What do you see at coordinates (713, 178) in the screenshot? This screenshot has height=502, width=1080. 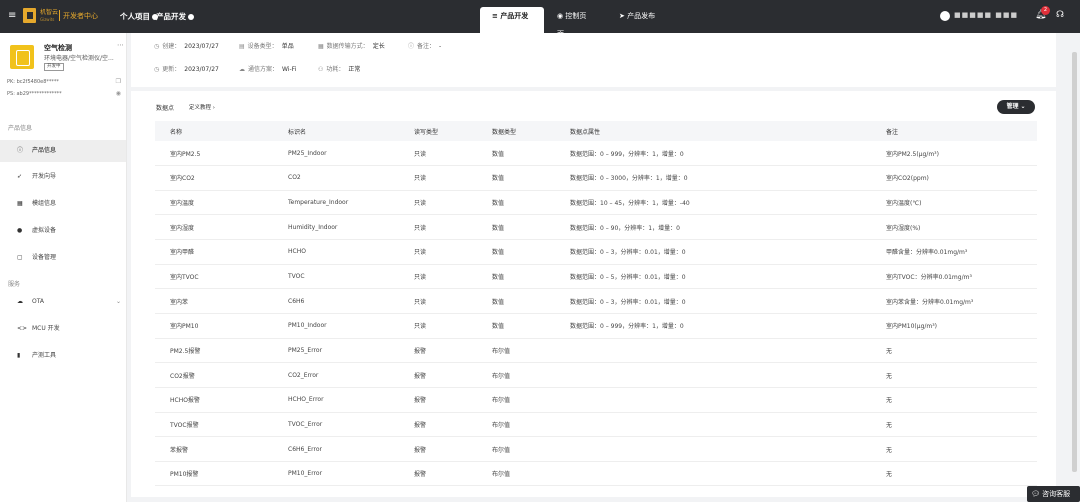 I see `table-cell: 数据范围：0 – 3000，分辨率：1，增量：0` at bounding box center [713, 178].